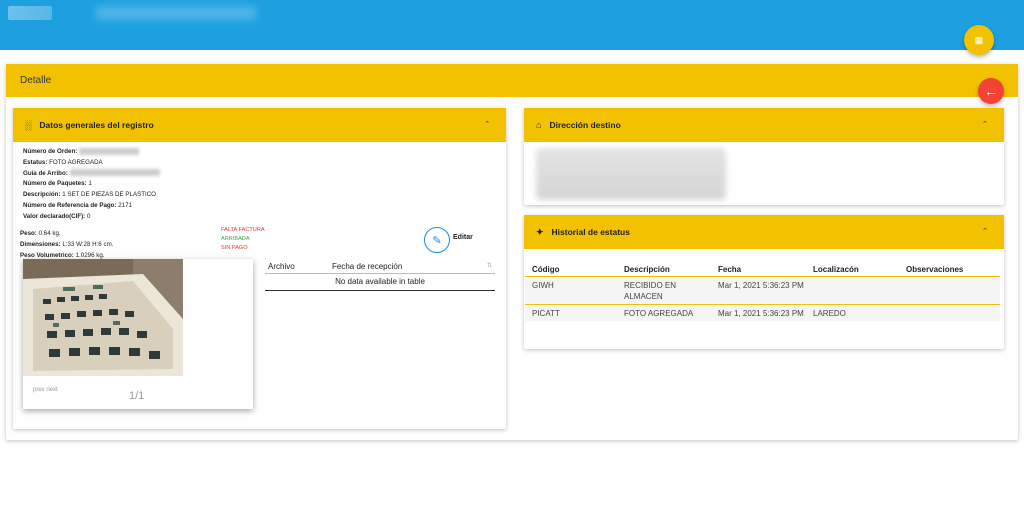  What do you see at coordinates (36, 80) in the screenshot?
I see `panel-title: Detalle` at bounding box center [36, 80].